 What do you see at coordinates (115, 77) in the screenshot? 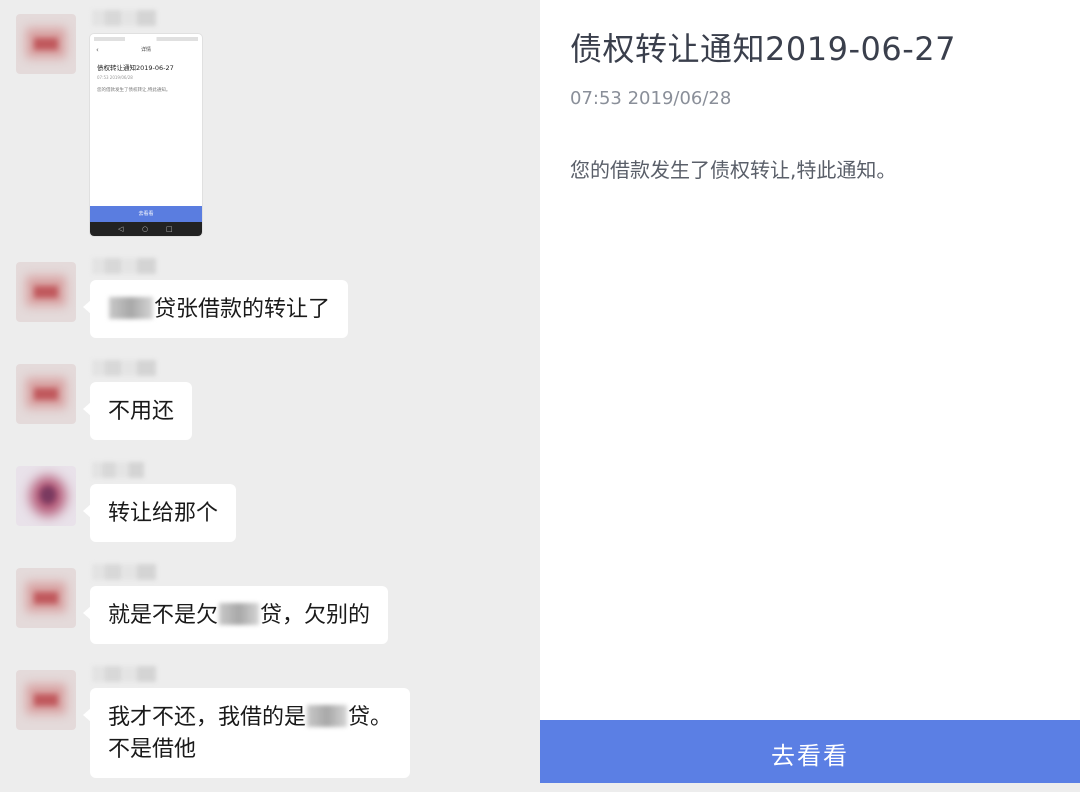
I see `thumbnail-time: 07:53 2019/06/28` at bounding box center [115, 77].